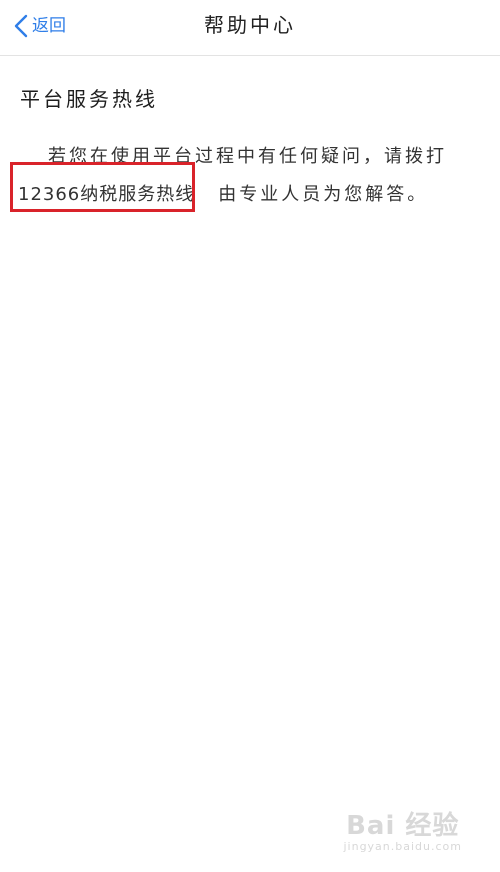 Image resolution: width=500 pixels, height=872 pixels. I want to click on watermark-sub: jingyan.baidu.com, so click(402, 846).